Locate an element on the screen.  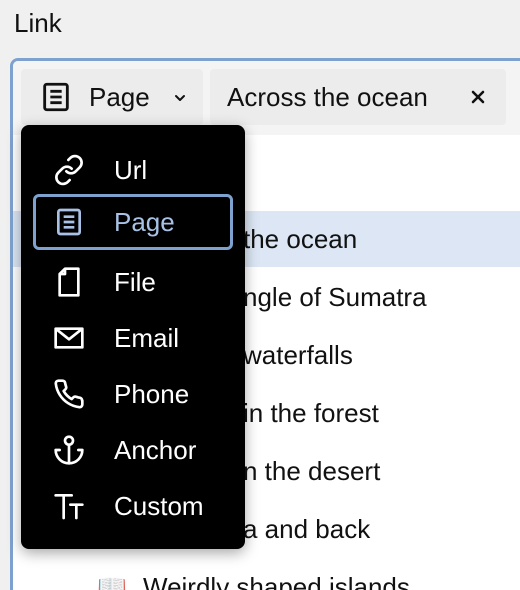
text-size-icon is located at coordinates (69, 507).